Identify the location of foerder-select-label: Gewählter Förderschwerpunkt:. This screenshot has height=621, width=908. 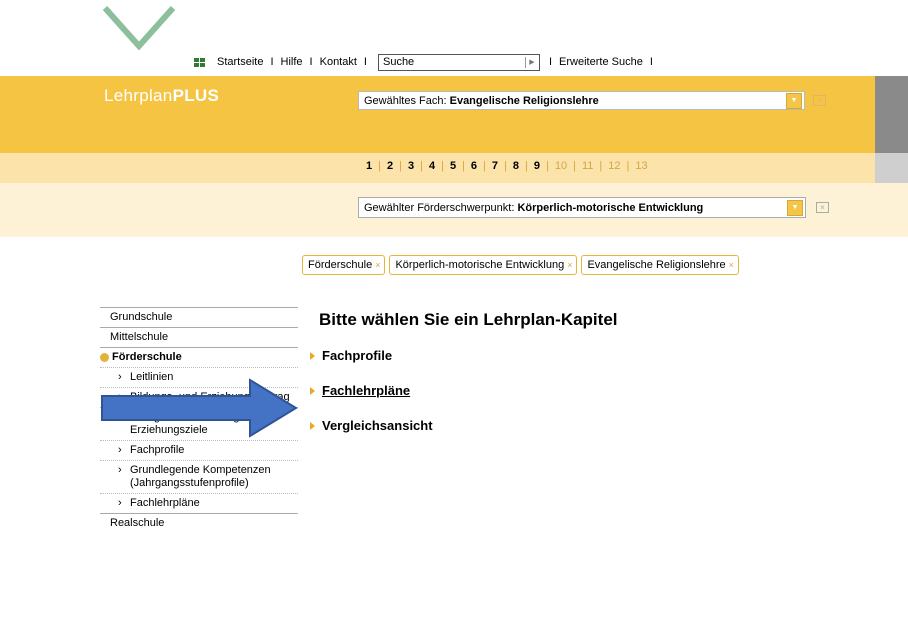
(439, 207).